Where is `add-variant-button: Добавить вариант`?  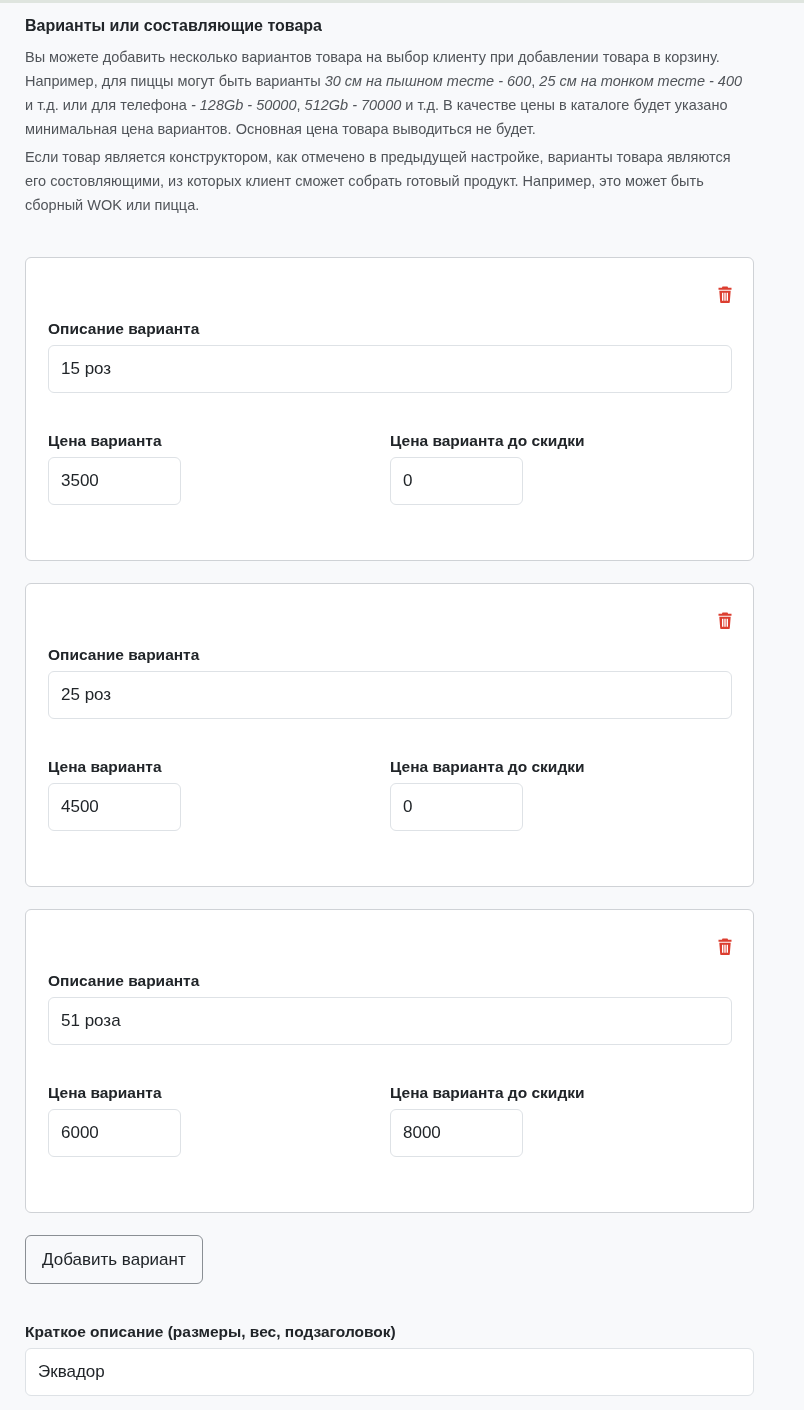
add-variant-button: Добавить вариант is located at coordinates (114, 1259).